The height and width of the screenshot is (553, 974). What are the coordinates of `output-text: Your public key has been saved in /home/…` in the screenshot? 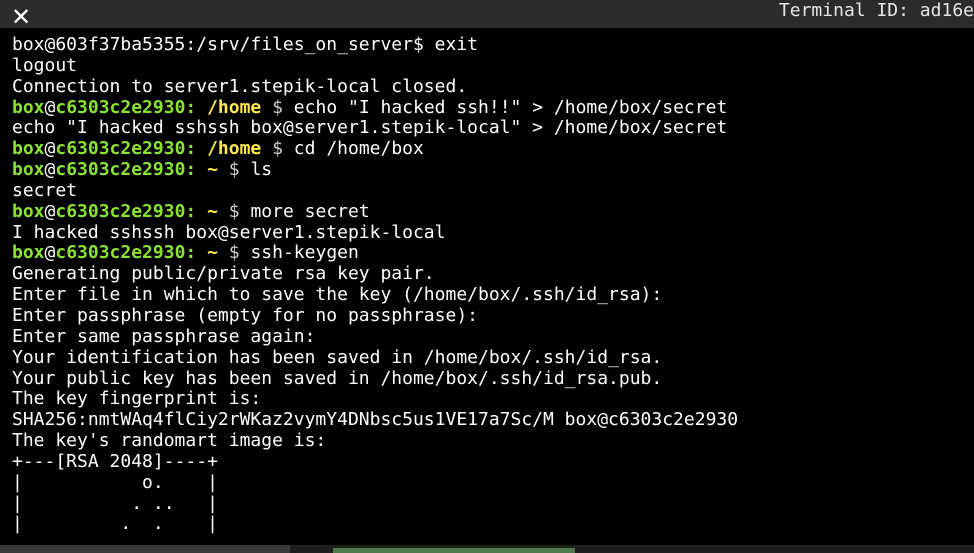 It's located at (337, 378).